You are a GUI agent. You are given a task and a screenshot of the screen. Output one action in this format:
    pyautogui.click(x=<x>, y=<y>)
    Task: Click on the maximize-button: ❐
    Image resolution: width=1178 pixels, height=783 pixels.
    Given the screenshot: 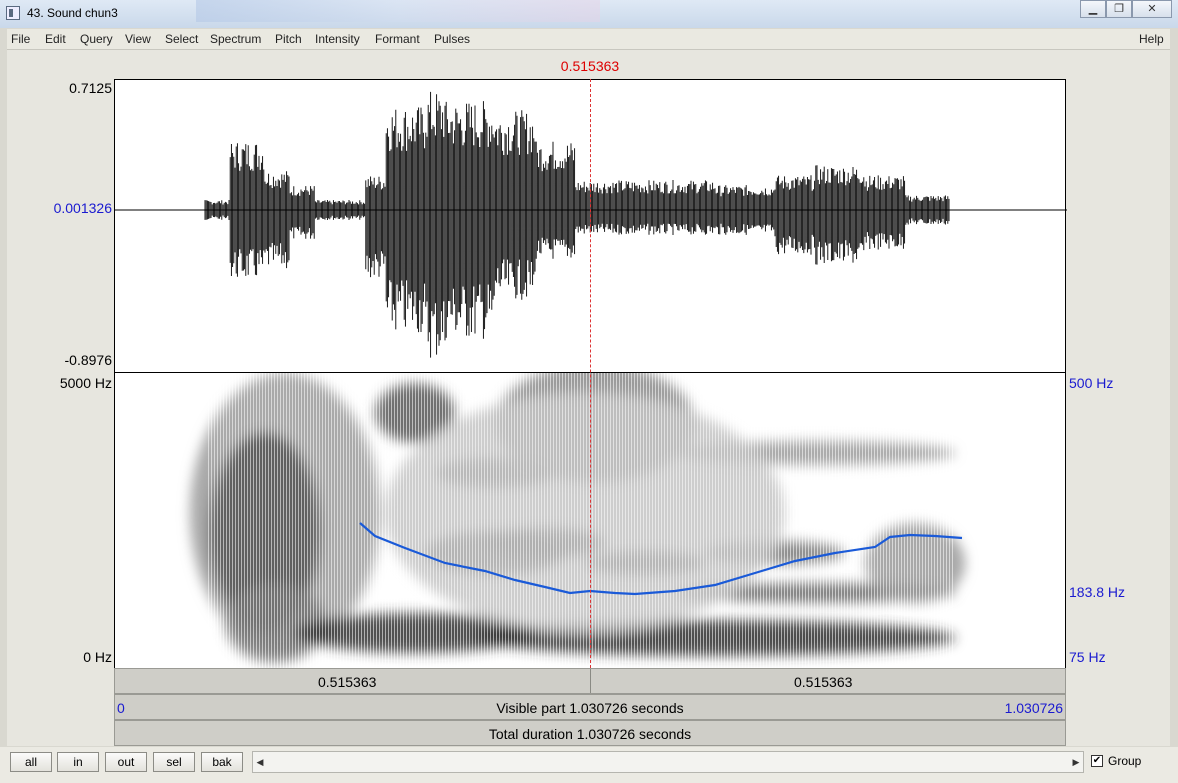 What is the action you would take?
    pyautogui.click(x=1119, y=9)
    